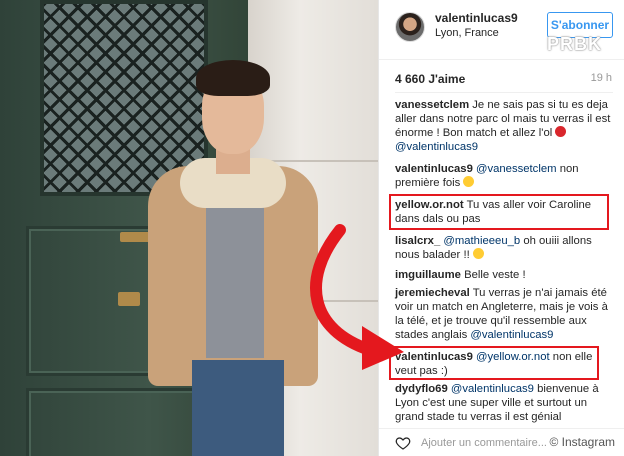 The image size is (624, 456). I want to click on jeans, so click(238, 408).